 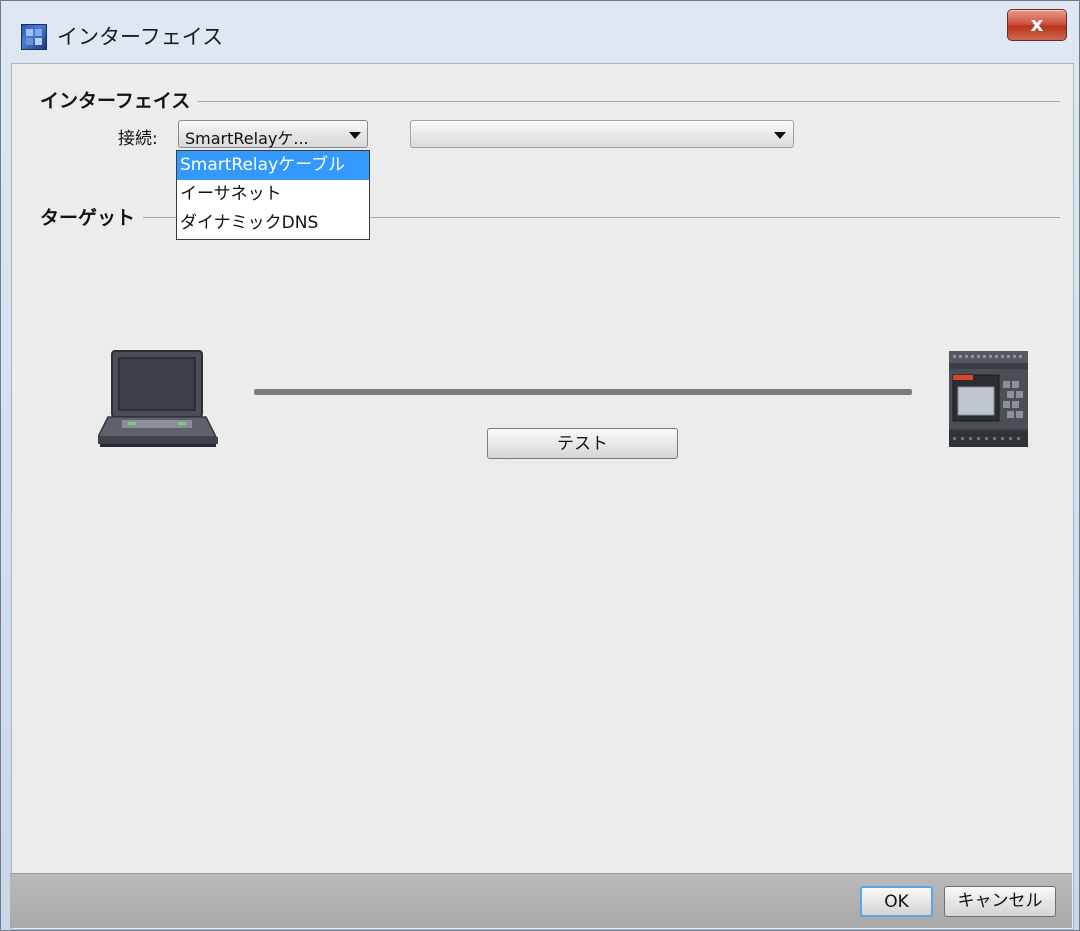 What do you see at coordinates (540, 31) in the screenshot?
I see `title-bar: インターフェイス x` at bounding box center [540, 31].